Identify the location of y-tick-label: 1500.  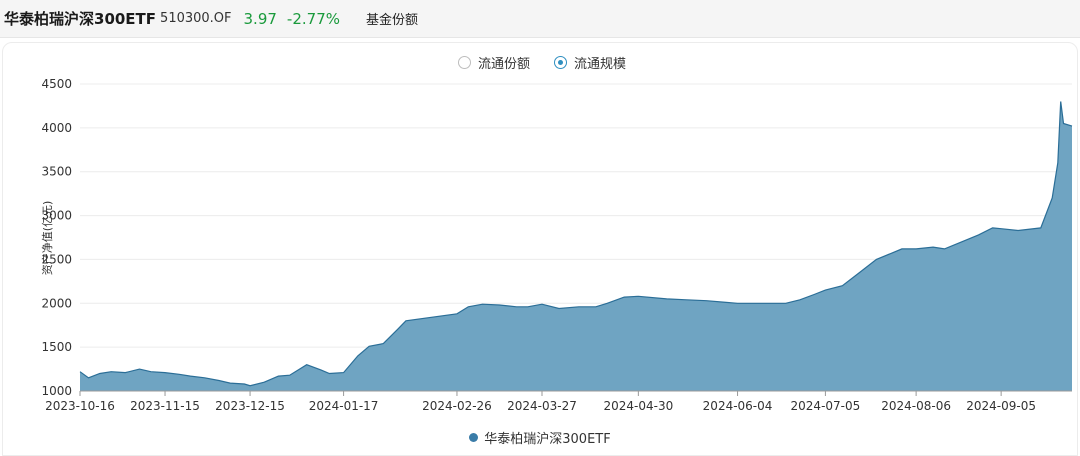
(56, 347).